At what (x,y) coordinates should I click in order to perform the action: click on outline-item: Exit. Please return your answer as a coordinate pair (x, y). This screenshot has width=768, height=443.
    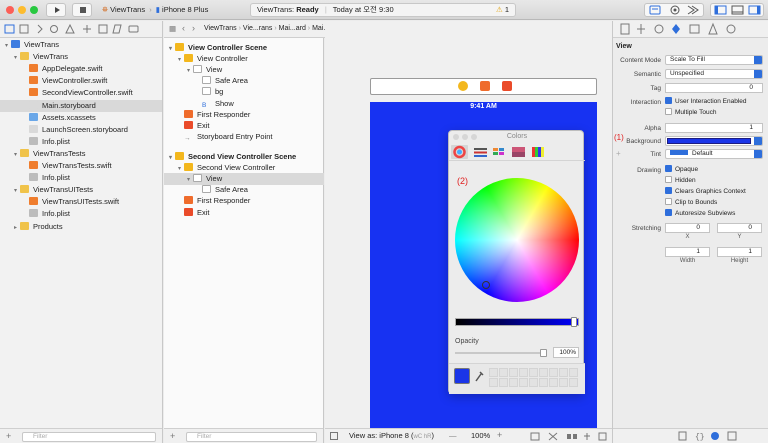
    Looking at the image, I should click on (244, 213).